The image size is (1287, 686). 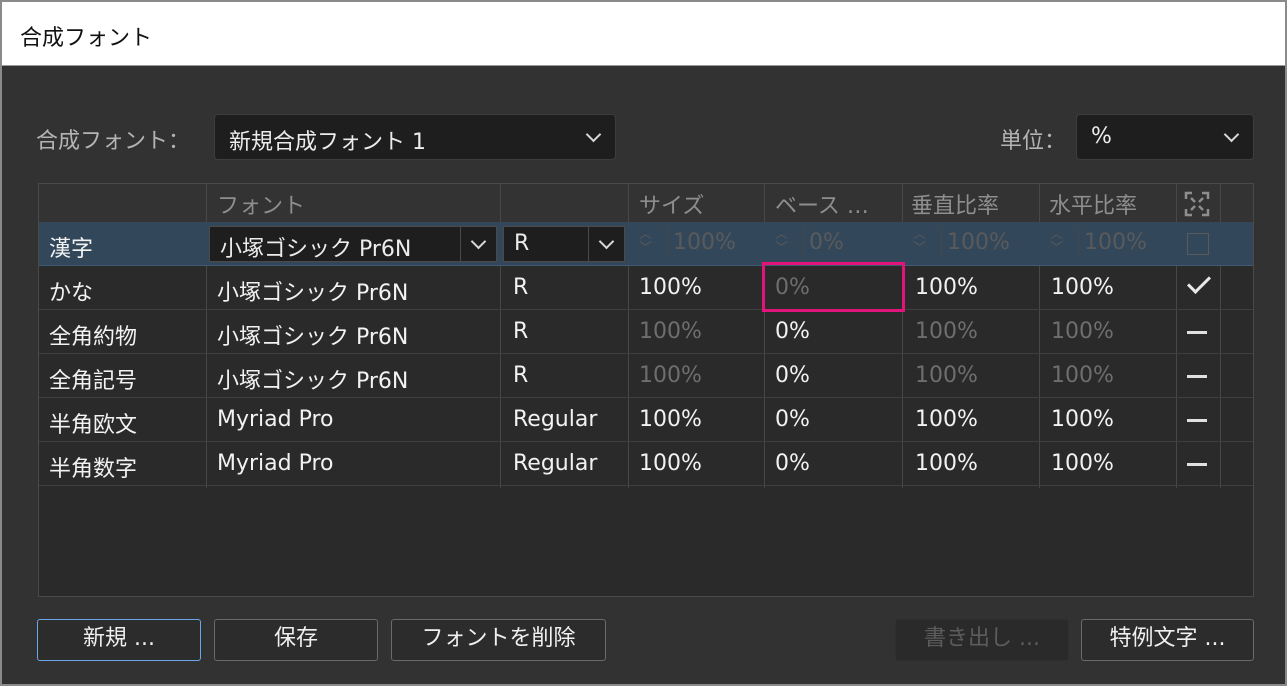 I want to click on table-header: フォント サイズ ベース … 垂直比率 水平比率, so click(x=646, y=203).